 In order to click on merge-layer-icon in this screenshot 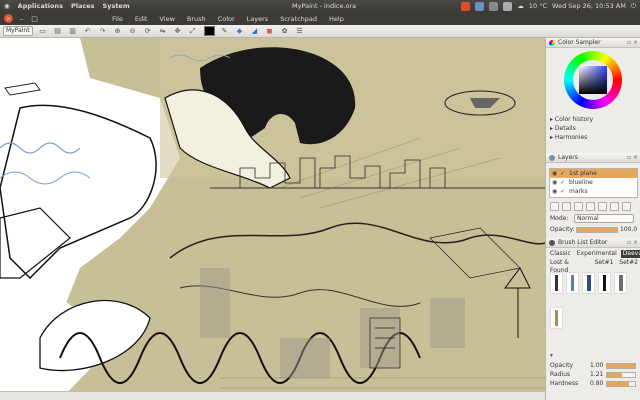, I will do `click(614, 206)`.